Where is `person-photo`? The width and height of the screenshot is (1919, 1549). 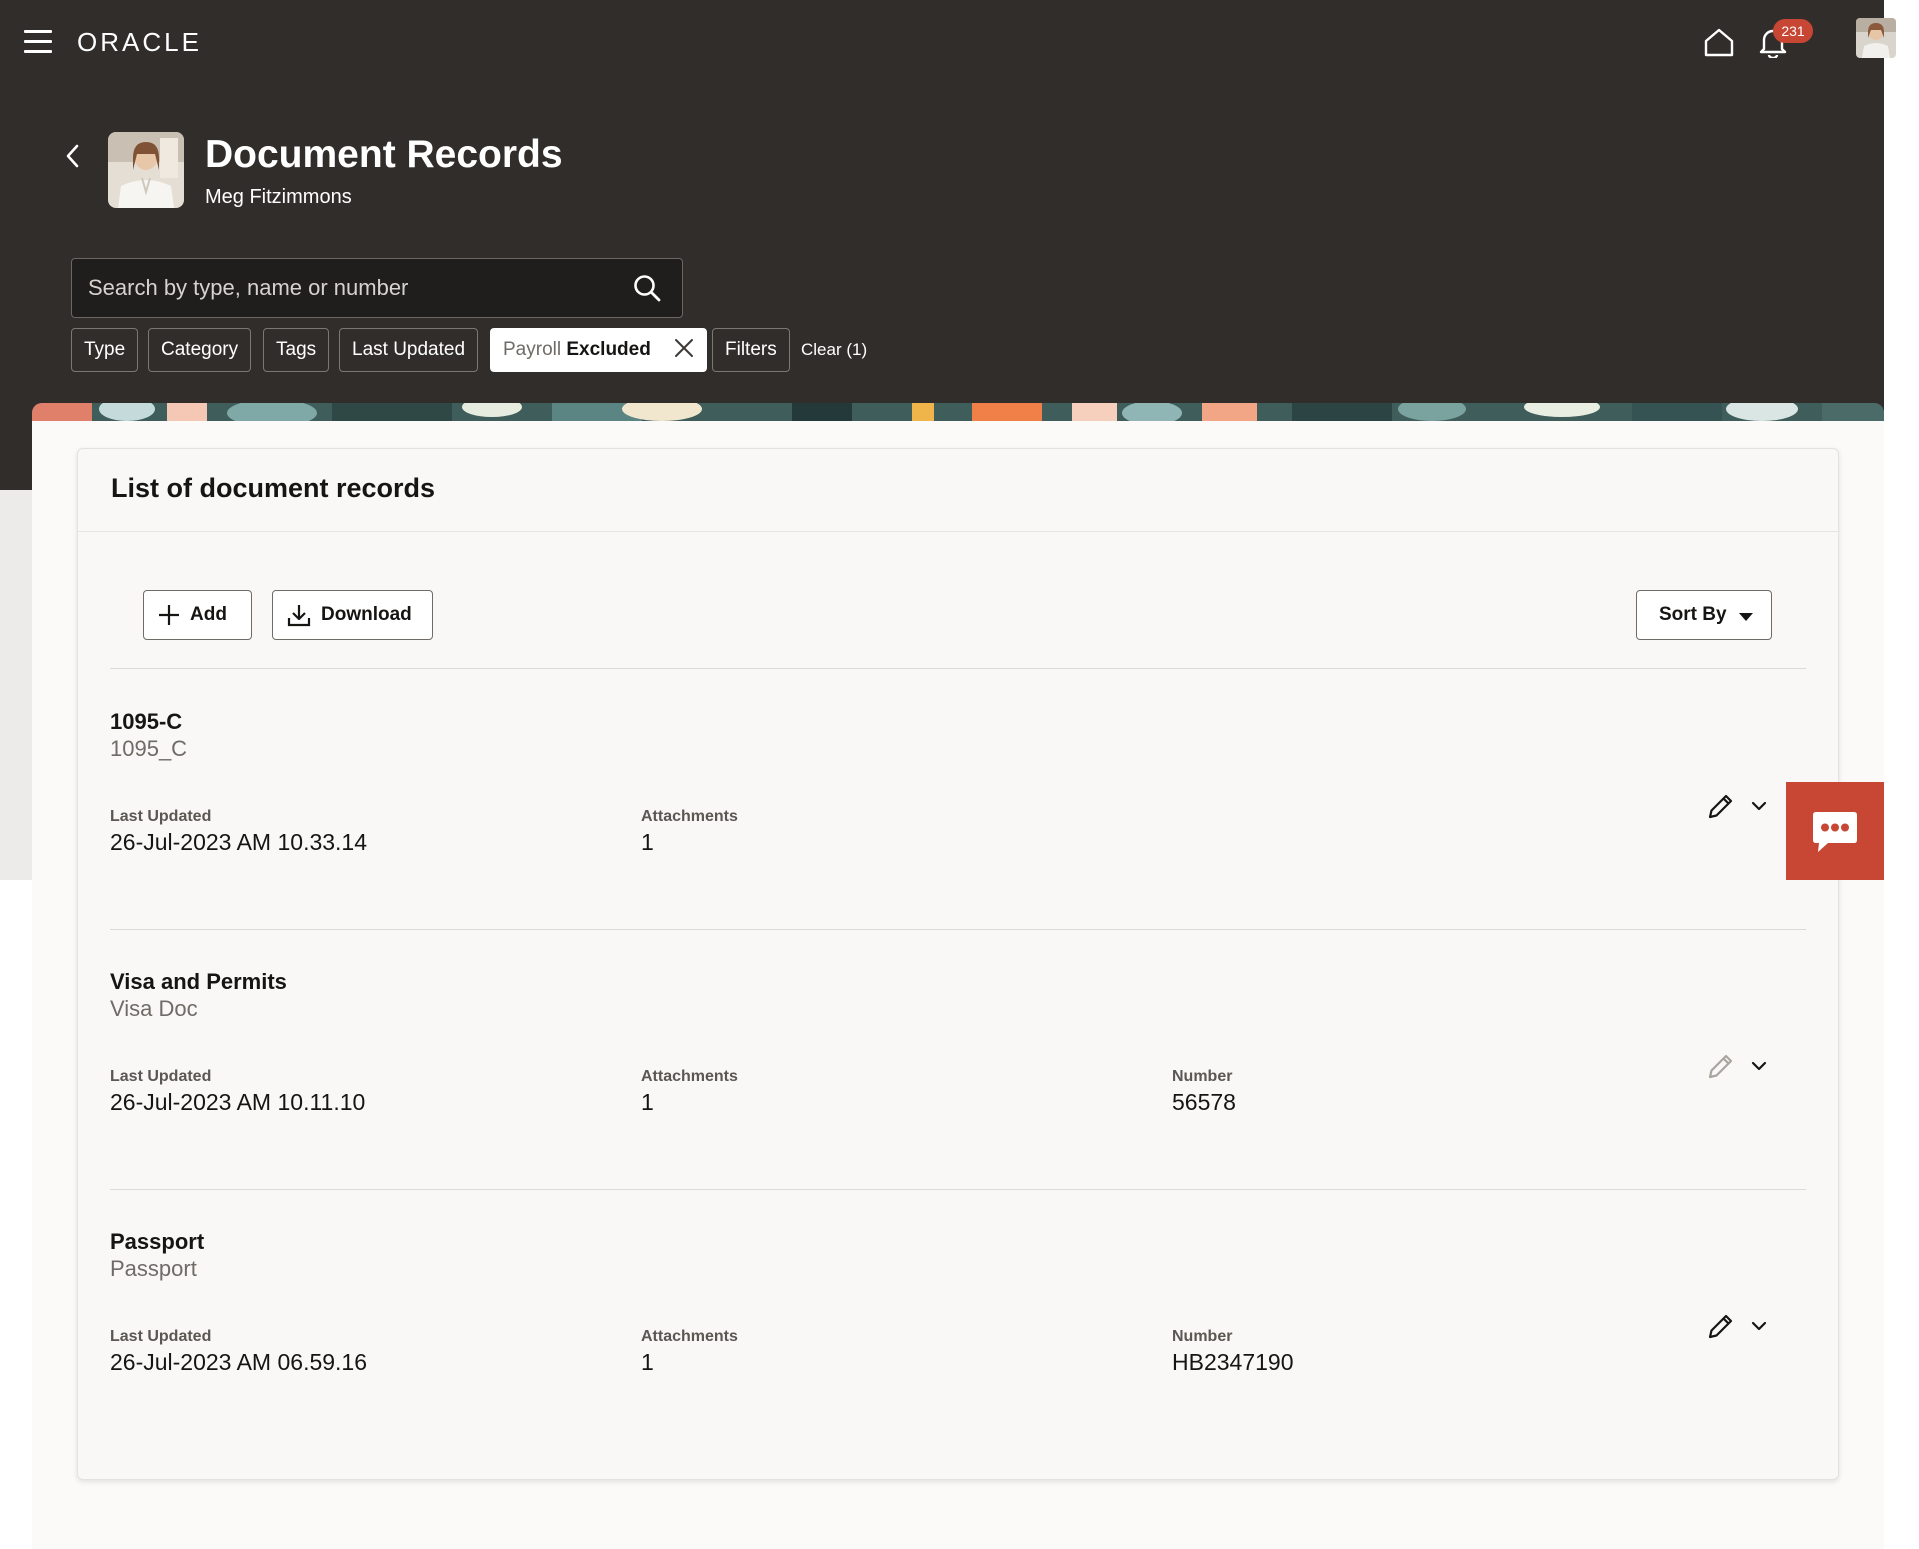
person-photo is located at coordinates (146, 170).